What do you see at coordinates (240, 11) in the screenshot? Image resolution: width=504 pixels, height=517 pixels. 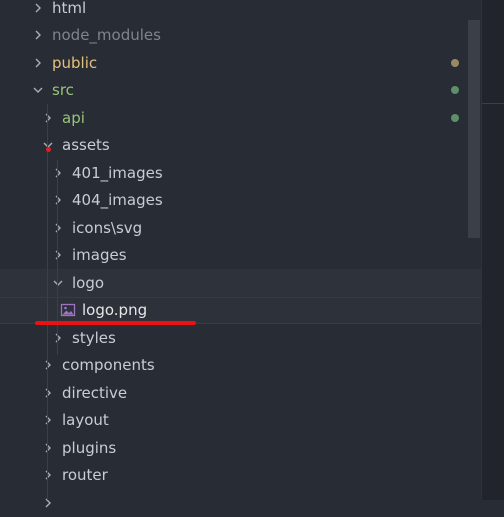 I see `tree-item-html: html` at bounding box center [240, 11].